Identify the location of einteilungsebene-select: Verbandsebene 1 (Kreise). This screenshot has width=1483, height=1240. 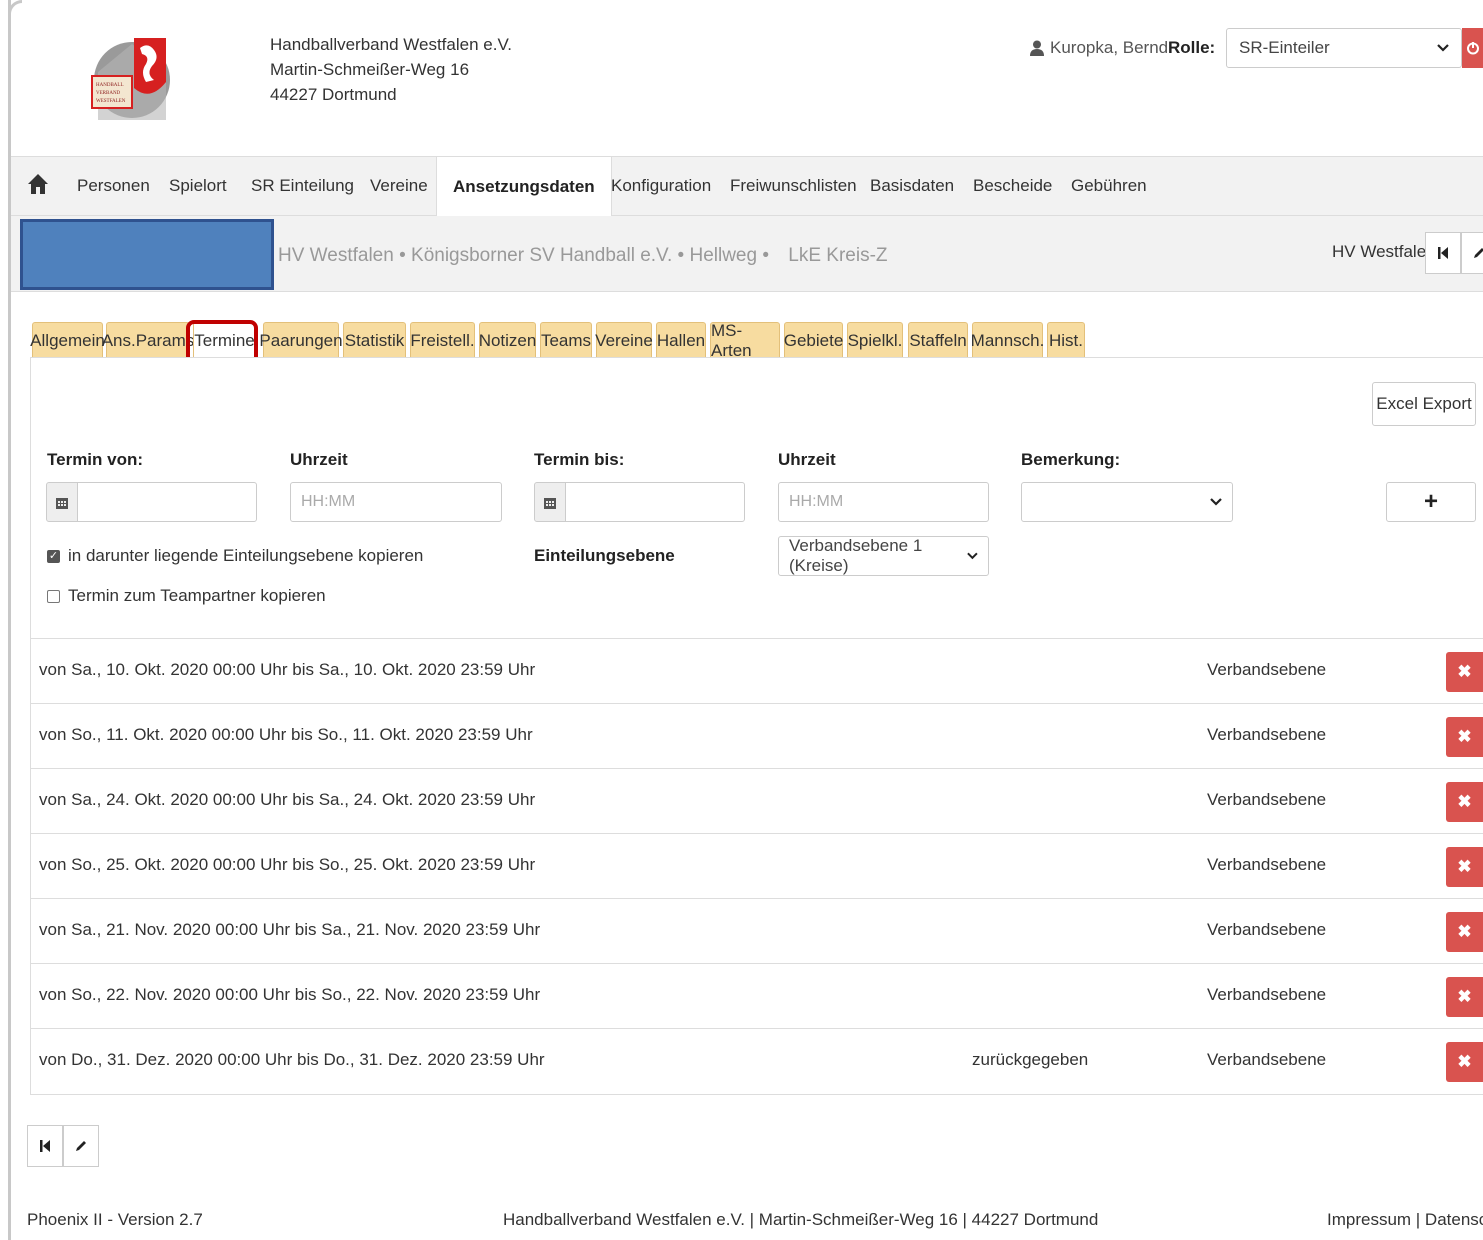
(883, 556).